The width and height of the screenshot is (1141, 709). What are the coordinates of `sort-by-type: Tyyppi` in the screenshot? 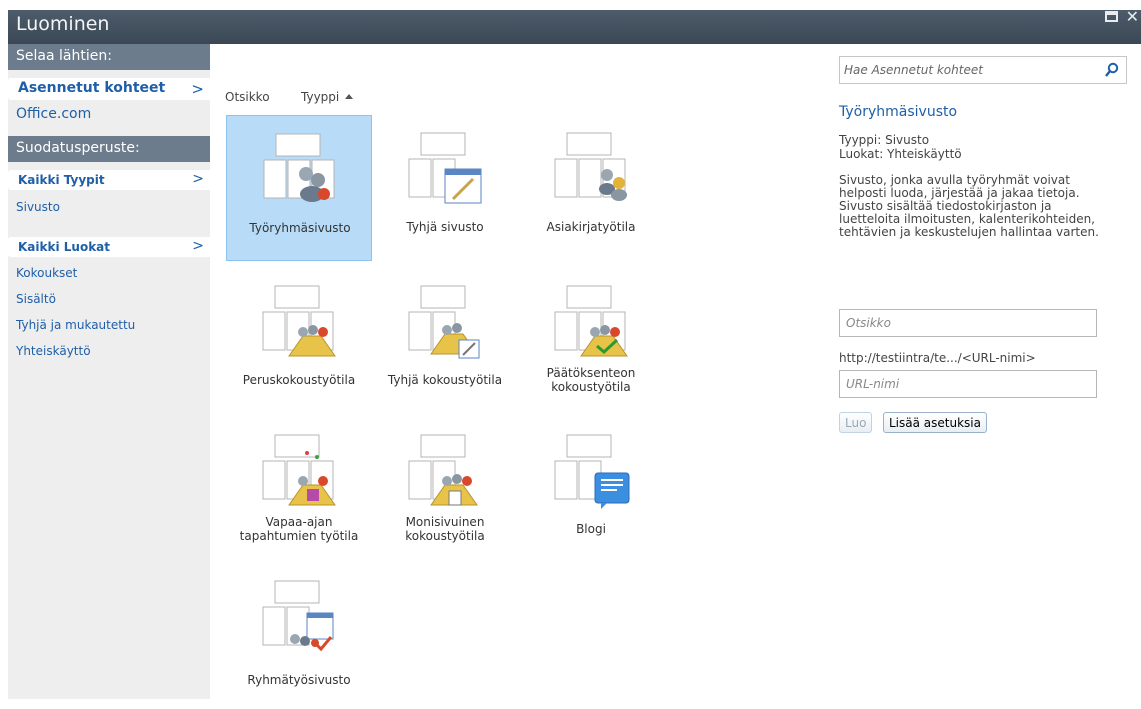 It's located at (327, 97).